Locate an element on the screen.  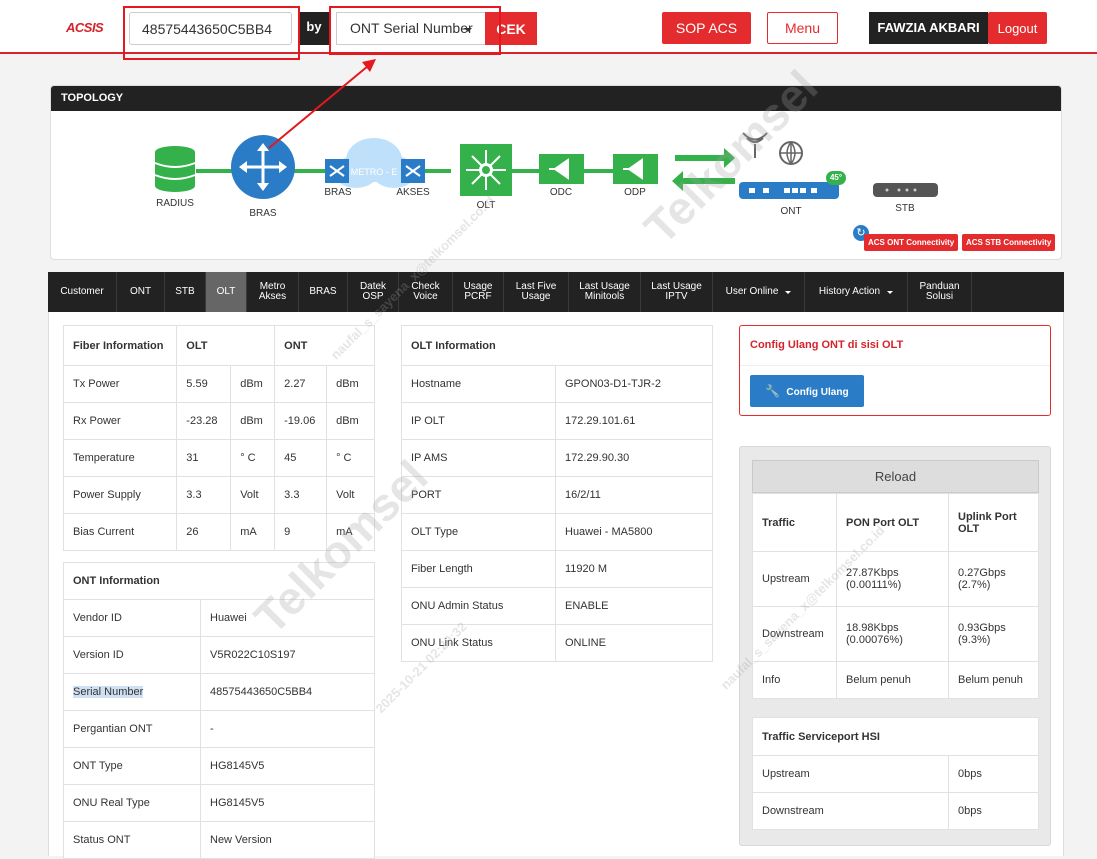
table-row: ONU Admin Status ENABLE is located at coordinates (557, 606).